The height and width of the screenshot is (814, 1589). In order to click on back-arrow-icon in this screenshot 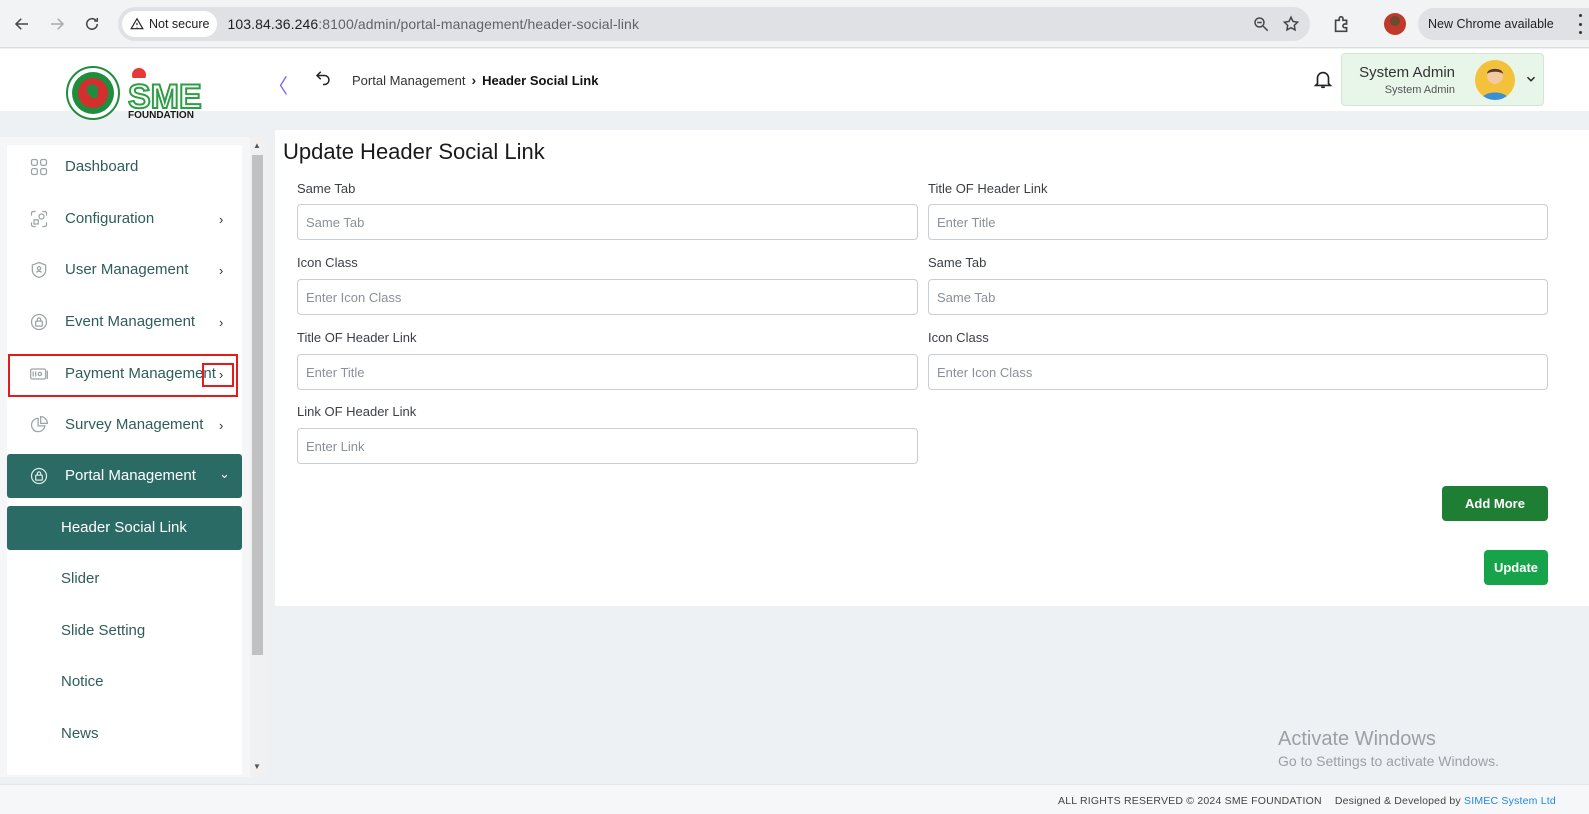, I will do `click(22, 24)`.